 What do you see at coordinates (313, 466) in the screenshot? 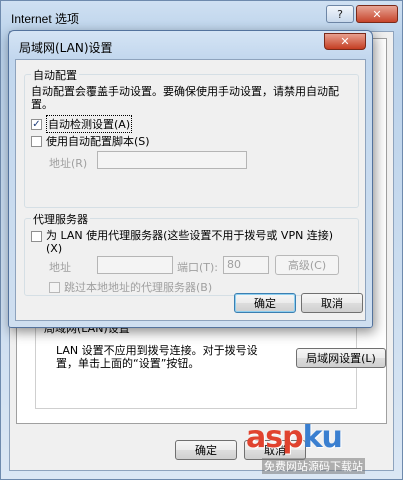
I see `watermark-subtitle: 免费网站源码下载站` at bounding box center [313, 466].